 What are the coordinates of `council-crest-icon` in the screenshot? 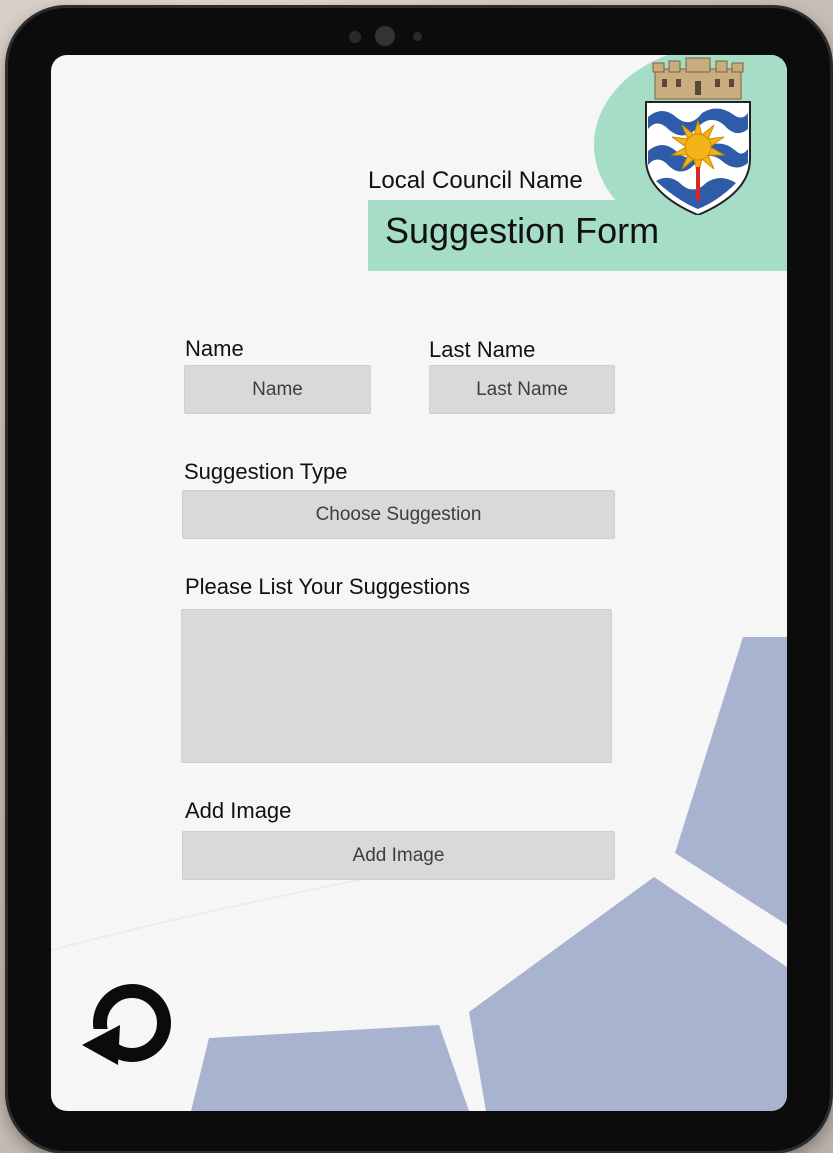 It's located at (698, 136).